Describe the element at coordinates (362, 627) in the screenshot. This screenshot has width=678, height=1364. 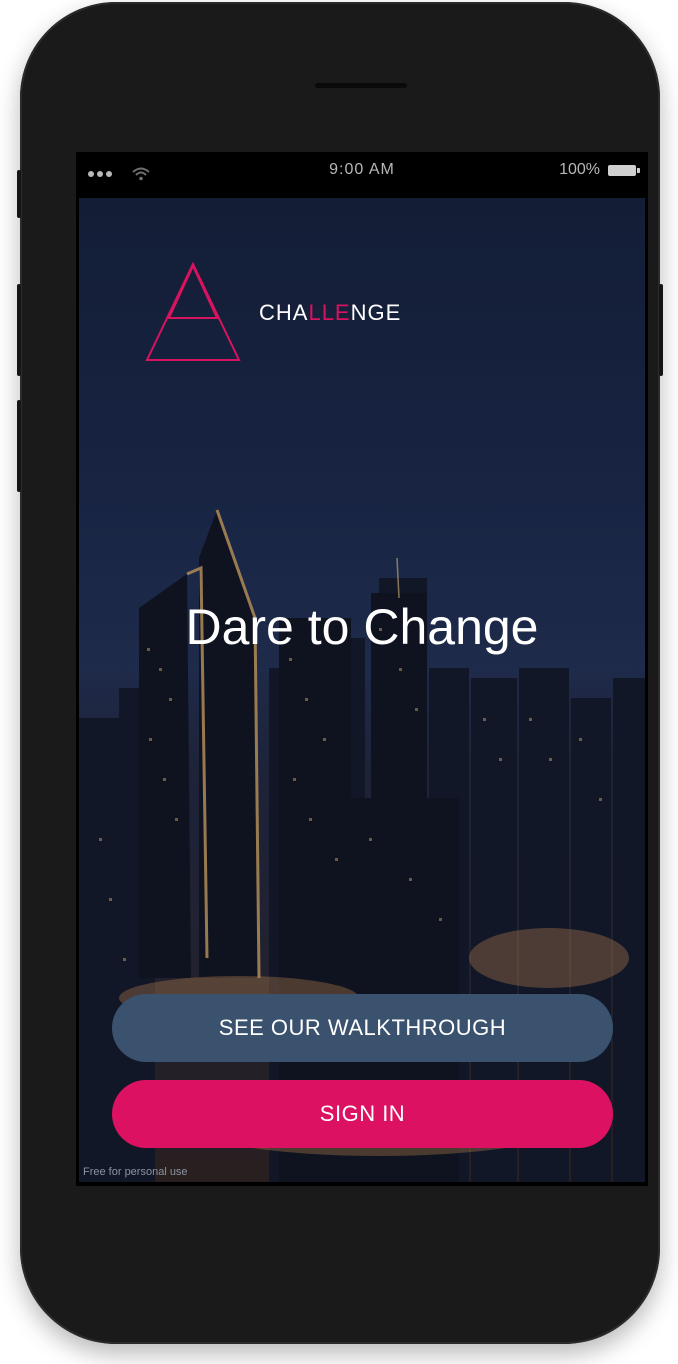
I see `page-title: Dare to Change` at that location.